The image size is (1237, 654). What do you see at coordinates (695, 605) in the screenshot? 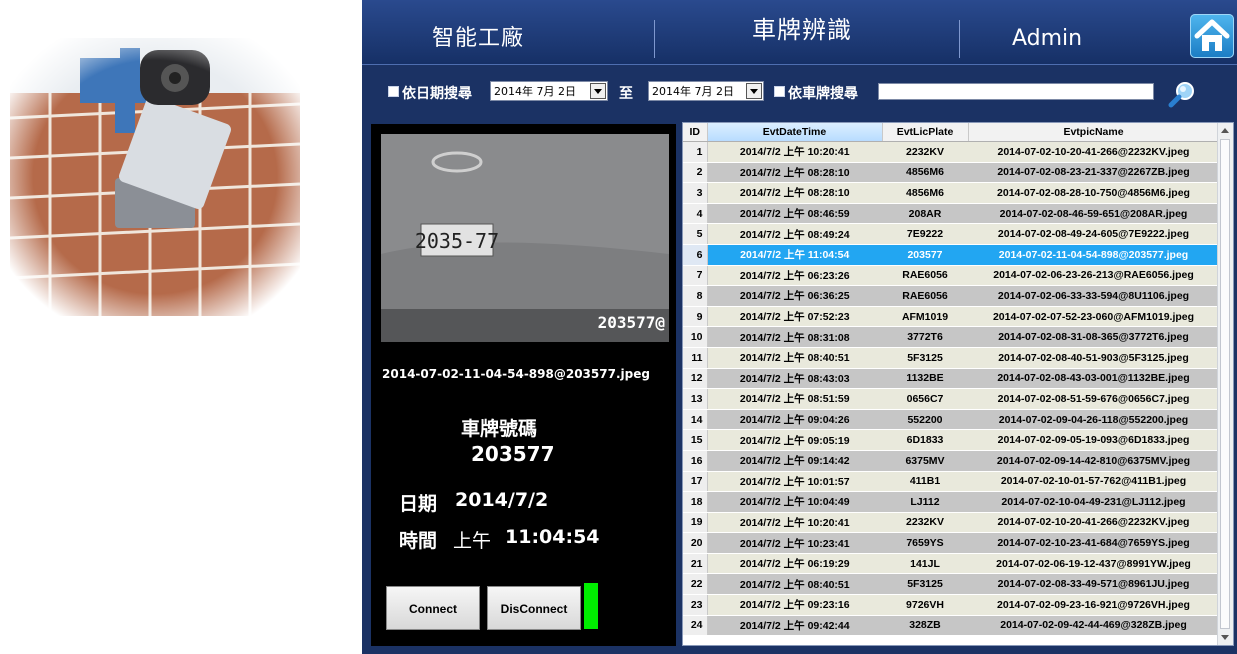
I see `row-id: 23` at bounding box center [695, 605].